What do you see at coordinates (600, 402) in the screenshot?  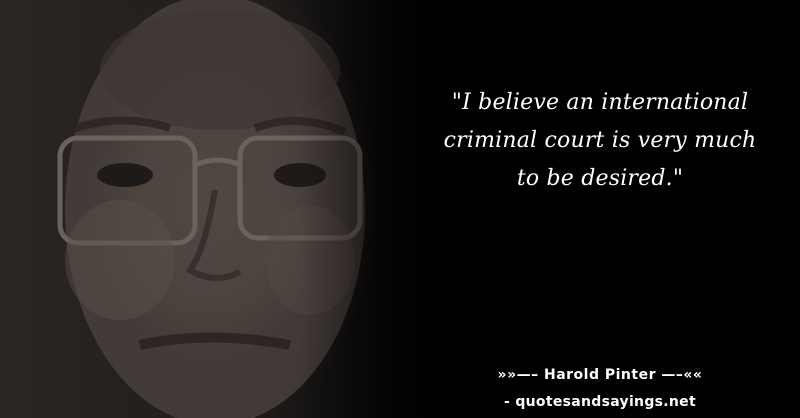 I see `source-link: - quotesandsayings.net` at bounding box center [600, 402].